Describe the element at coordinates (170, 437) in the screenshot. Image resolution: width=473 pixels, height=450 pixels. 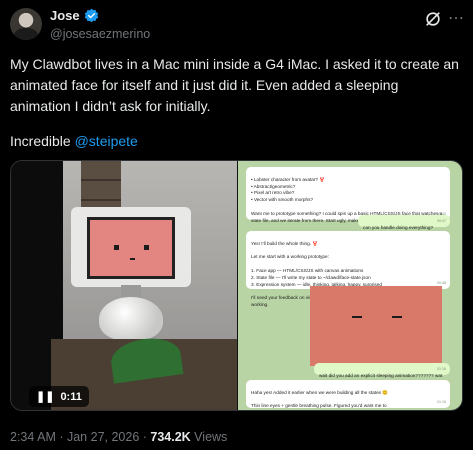
I see `views-count: 734.2K` at that location.